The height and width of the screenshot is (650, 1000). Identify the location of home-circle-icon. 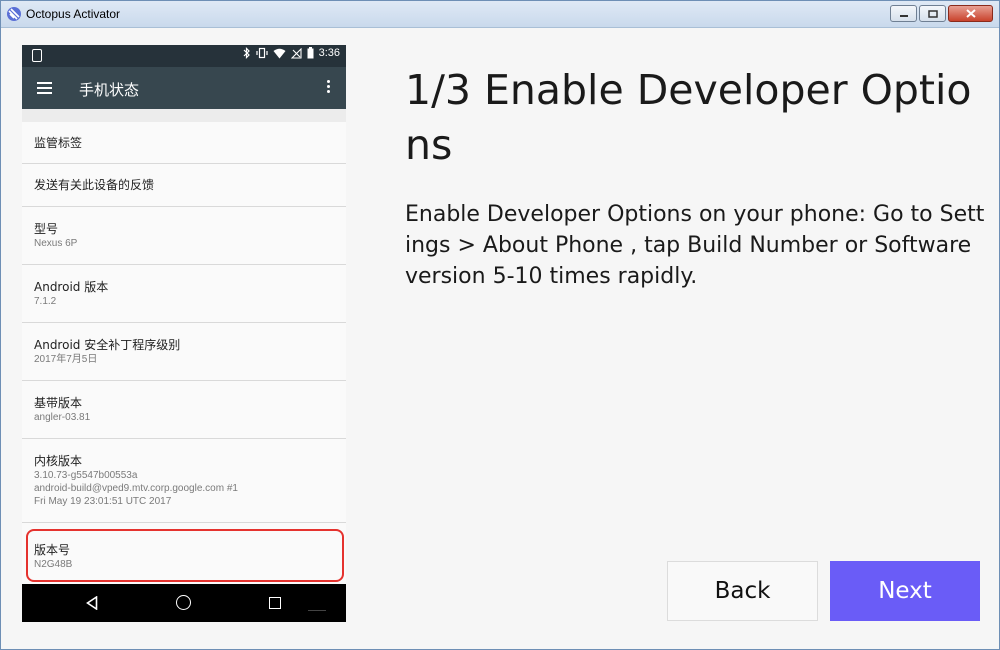
(183, 602).